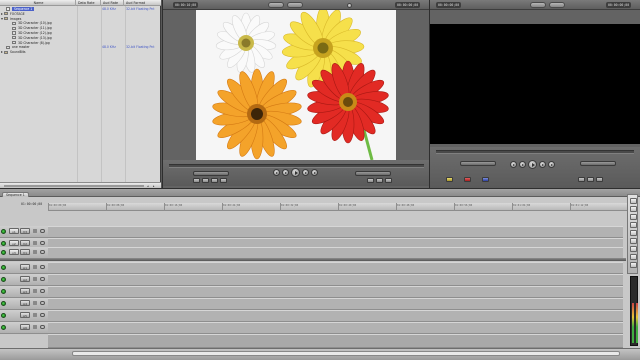 This screenshot has width=640, height=360. I want to click on timeline-current-timecode: 01:00:00;00, so click(31, 204).